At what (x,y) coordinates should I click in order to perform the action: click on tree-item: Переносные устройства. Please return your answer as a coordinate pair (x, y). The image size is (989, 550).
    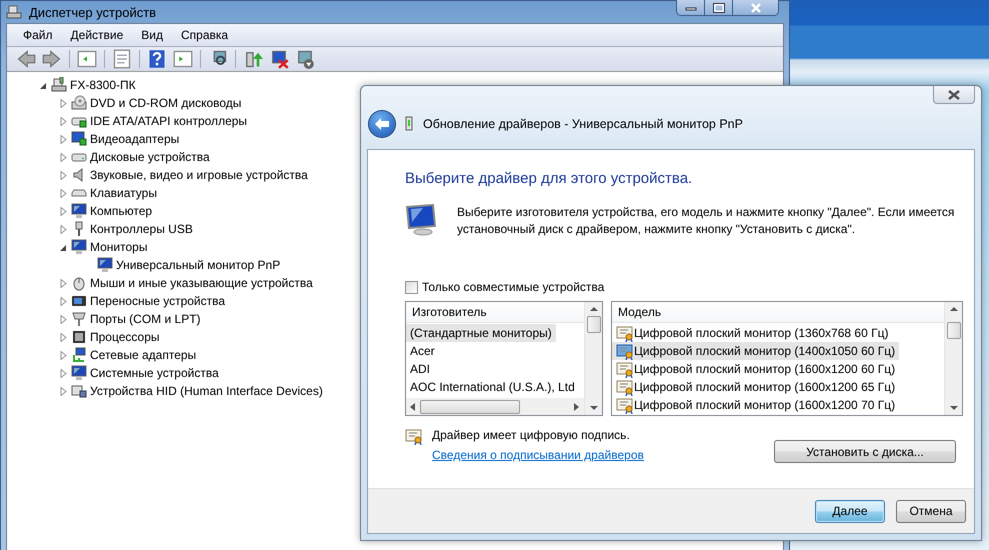
    Looking at the image, I should click on (158, 301).